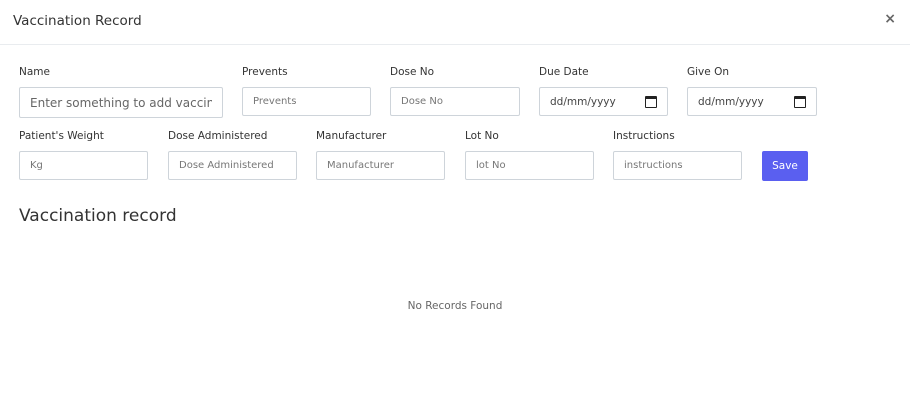 Image resolution: width=910 pixels, height=412 pixels. Describe the element at coordinates (412, 72) in the screenshot. I see `dose-no-label: Dose No` at that location.